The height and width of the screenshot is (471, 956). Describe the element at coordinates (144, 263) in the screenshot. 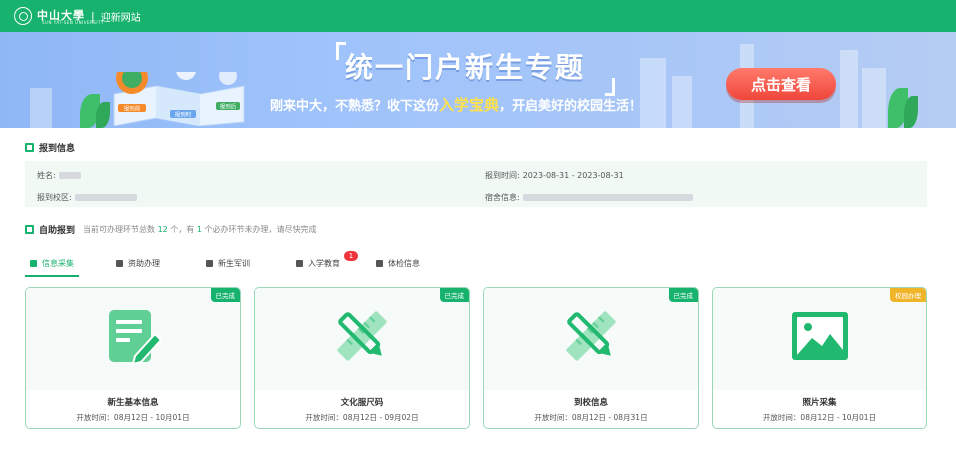

I see `tab-label: 资助办理` at that location.